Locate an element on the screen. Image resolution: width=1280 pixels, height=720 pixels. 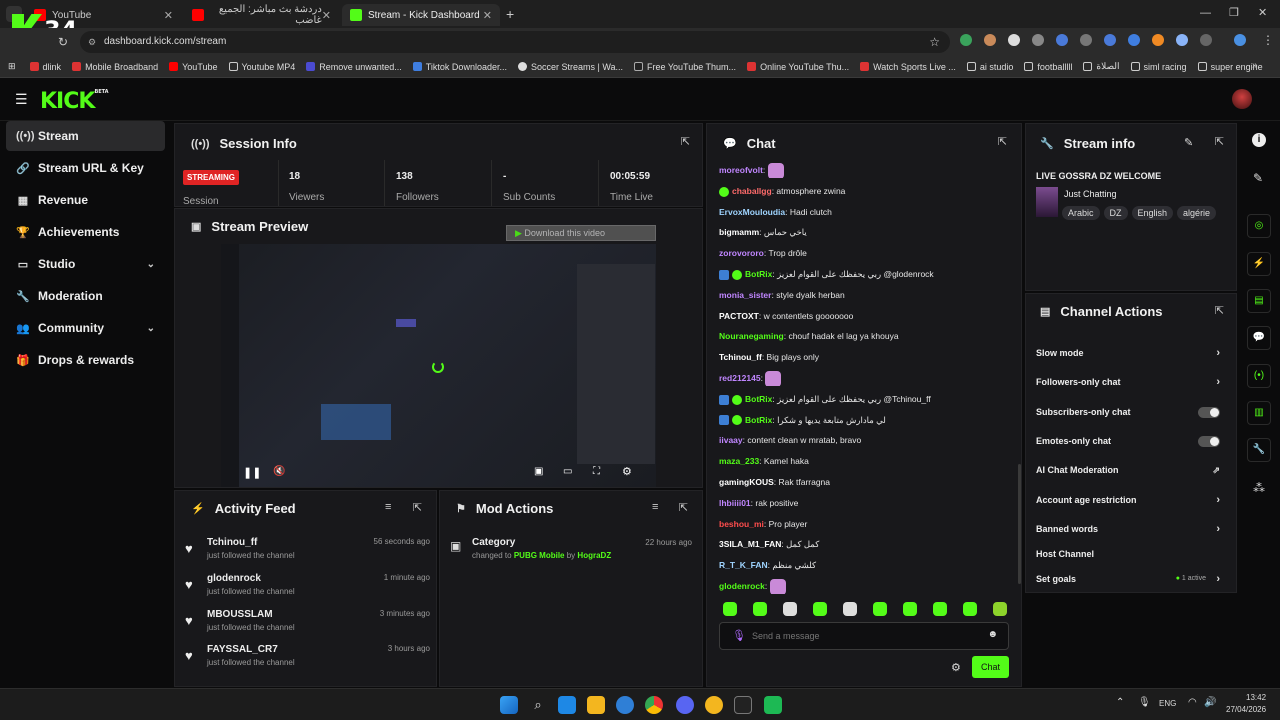
chat-username: Tchinou_ff is located at coordinates (740, 357).